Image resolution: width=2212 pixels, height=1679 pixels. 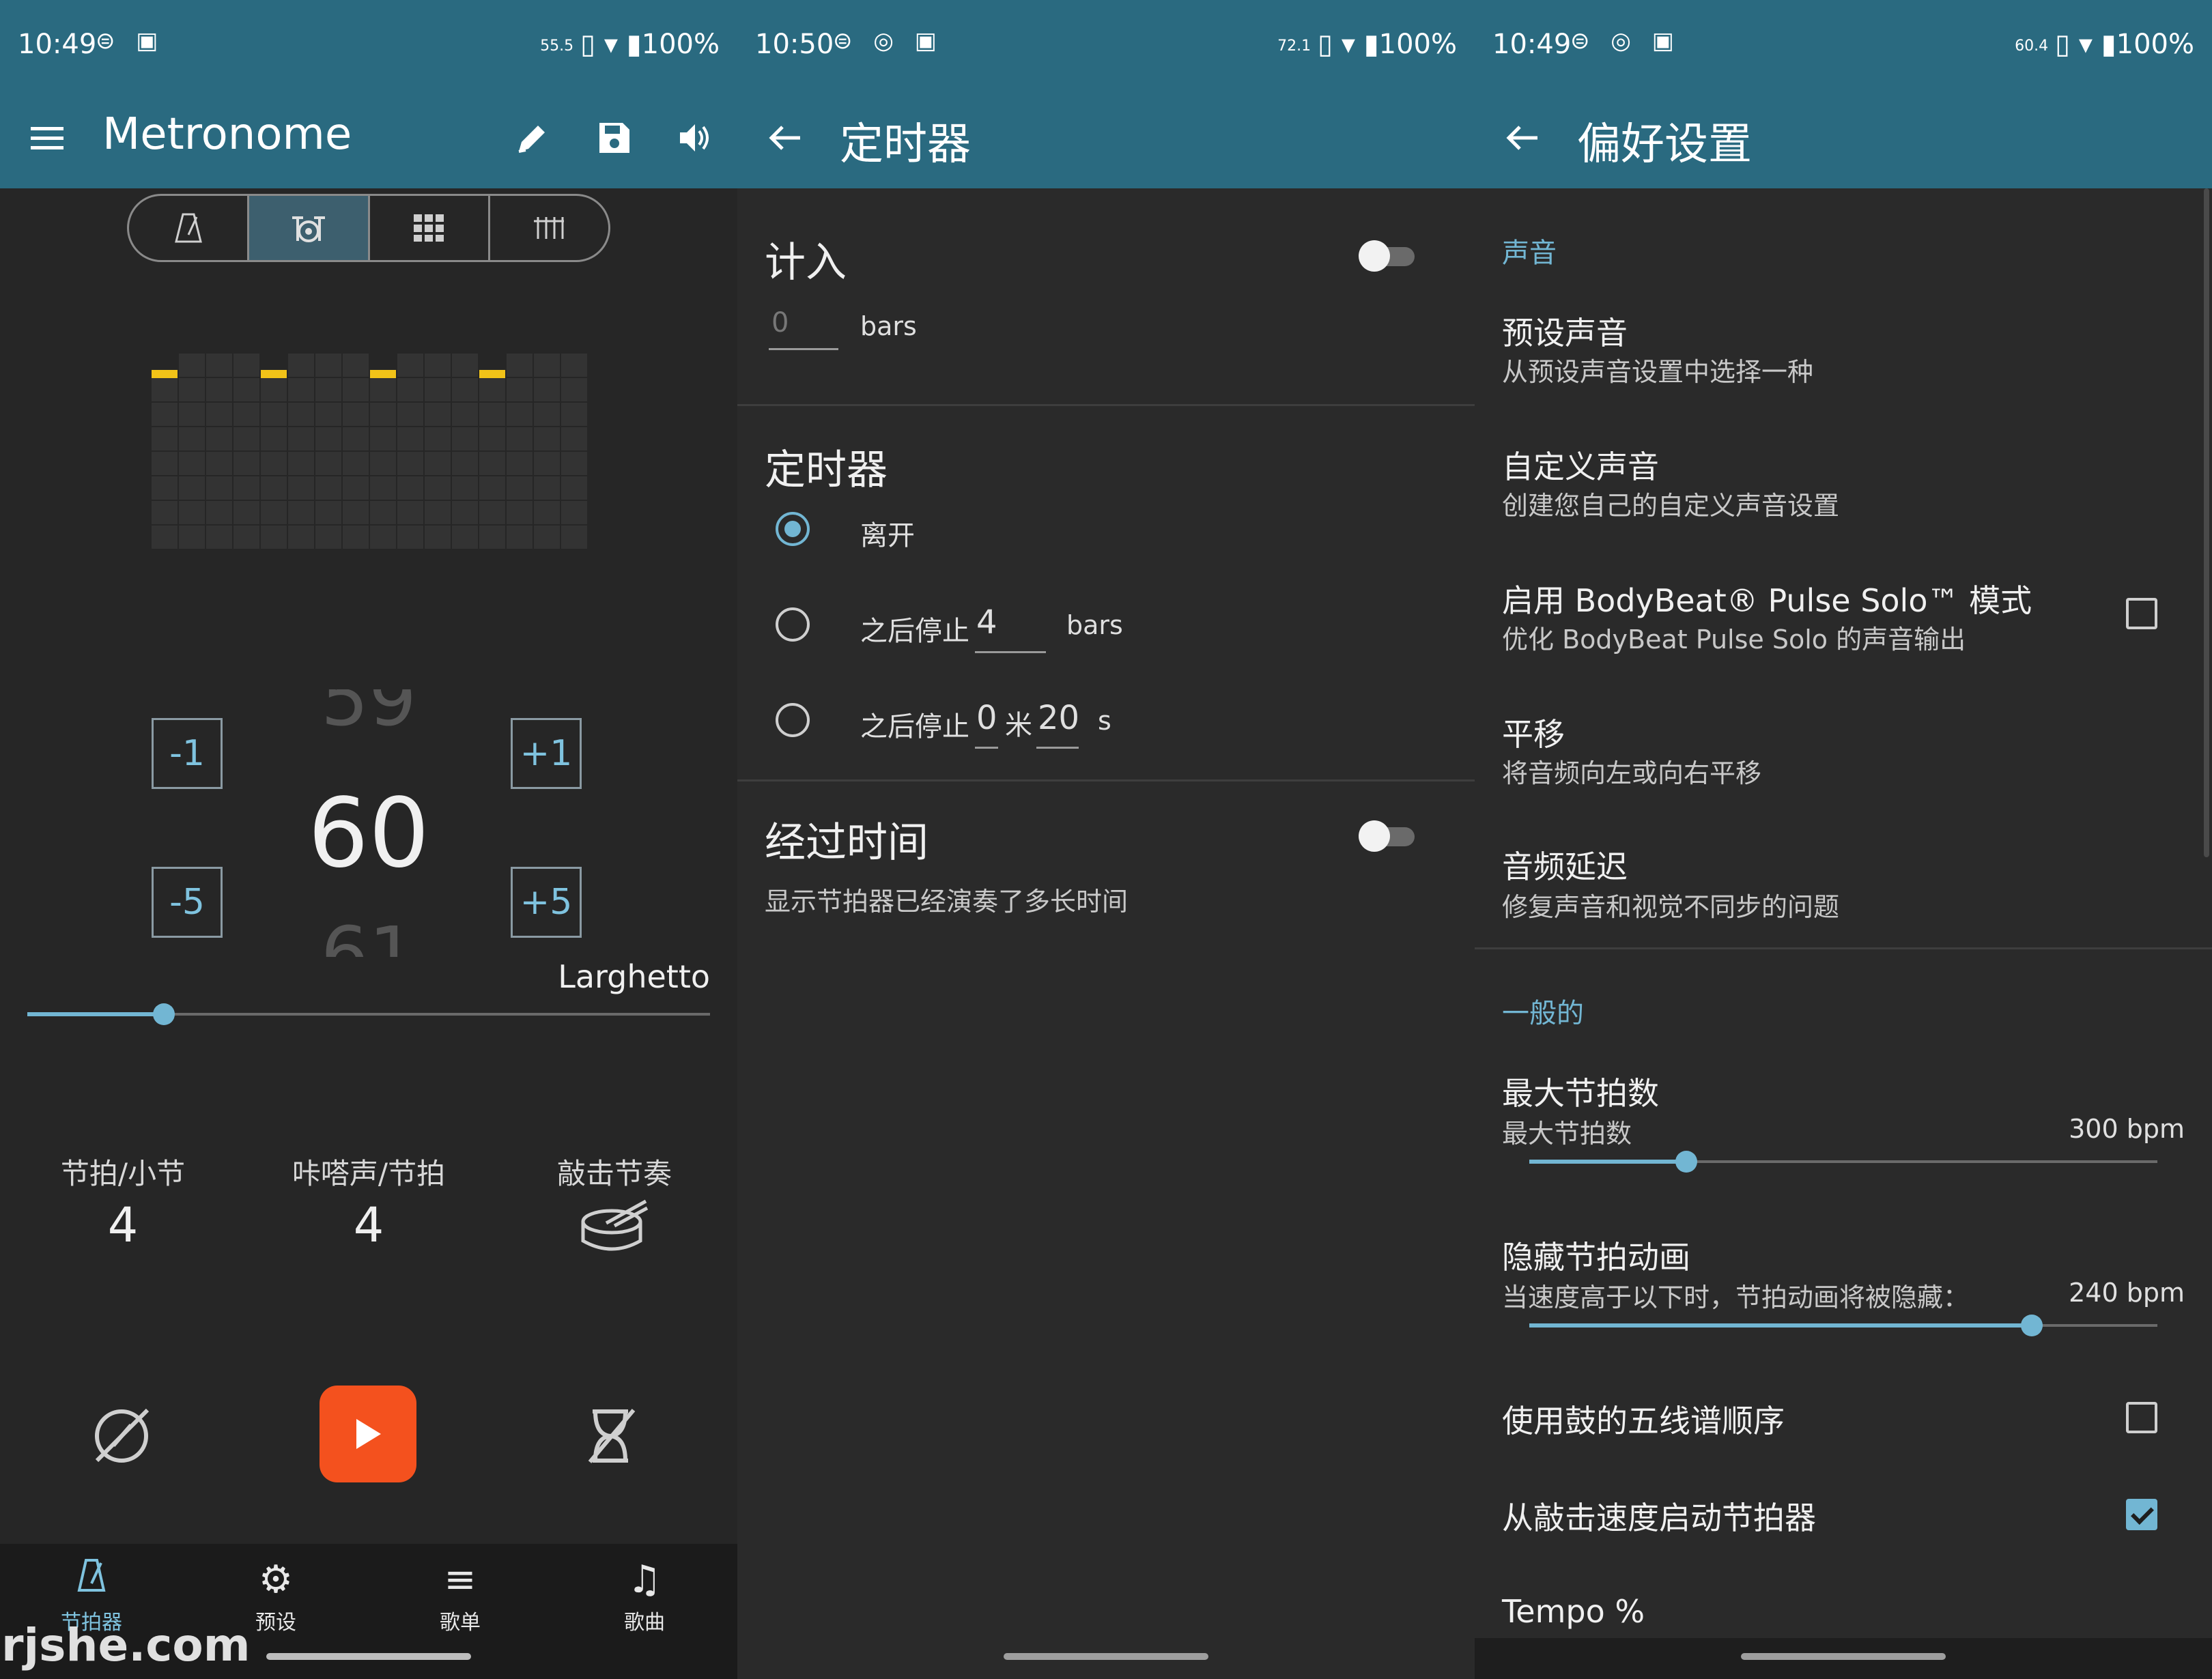 I want to click on count-in-toggle, so click(x=1387, y=256).